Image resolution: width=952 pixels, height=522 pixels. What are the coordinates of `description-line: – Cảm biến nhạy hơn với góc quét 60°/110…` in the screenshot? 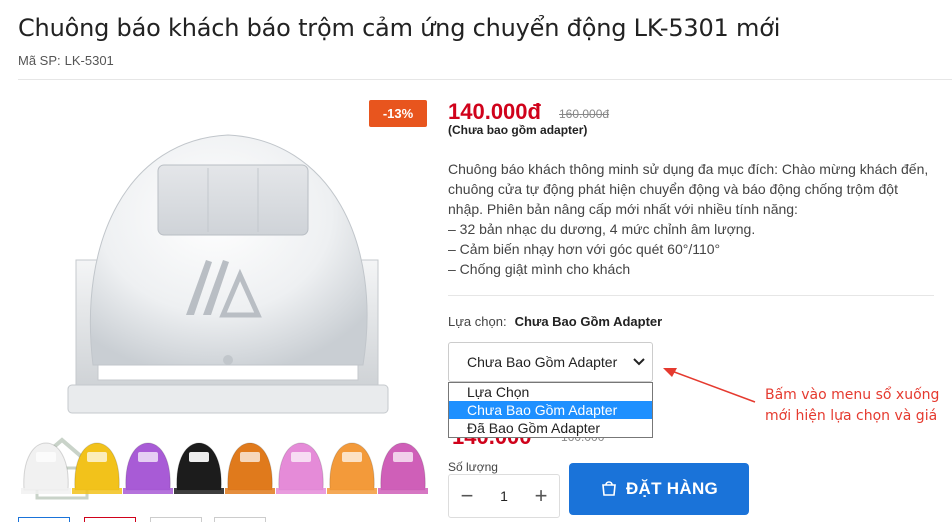 It's located at (584, 249).